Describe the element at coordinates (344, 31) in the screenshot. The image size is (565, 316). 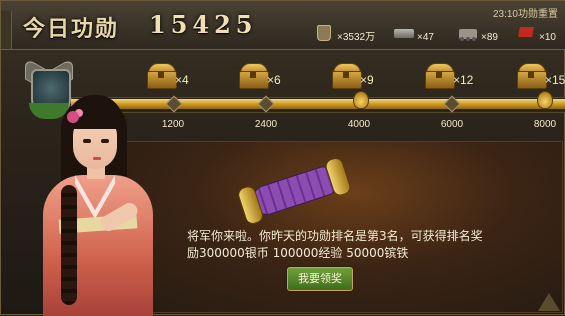
I see `resource-soldiers: ×3532万` at that location.